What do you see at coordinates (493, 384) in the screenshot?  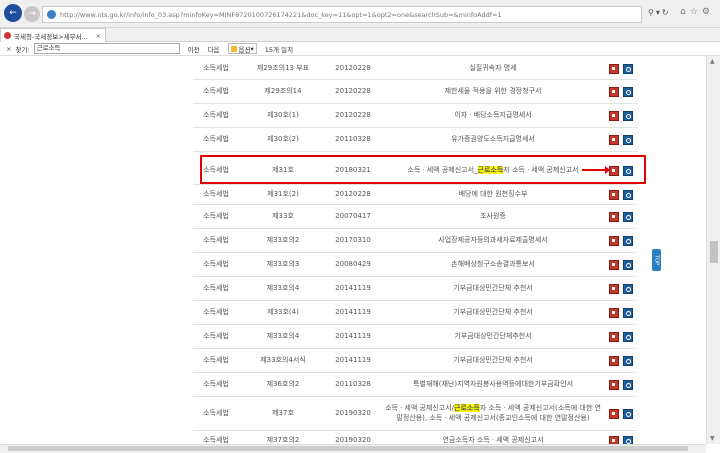 I see `form-title: 특별재해(재난)지역자원봉사용역등에대한기부금확인서` at bounding box center [493, 384].